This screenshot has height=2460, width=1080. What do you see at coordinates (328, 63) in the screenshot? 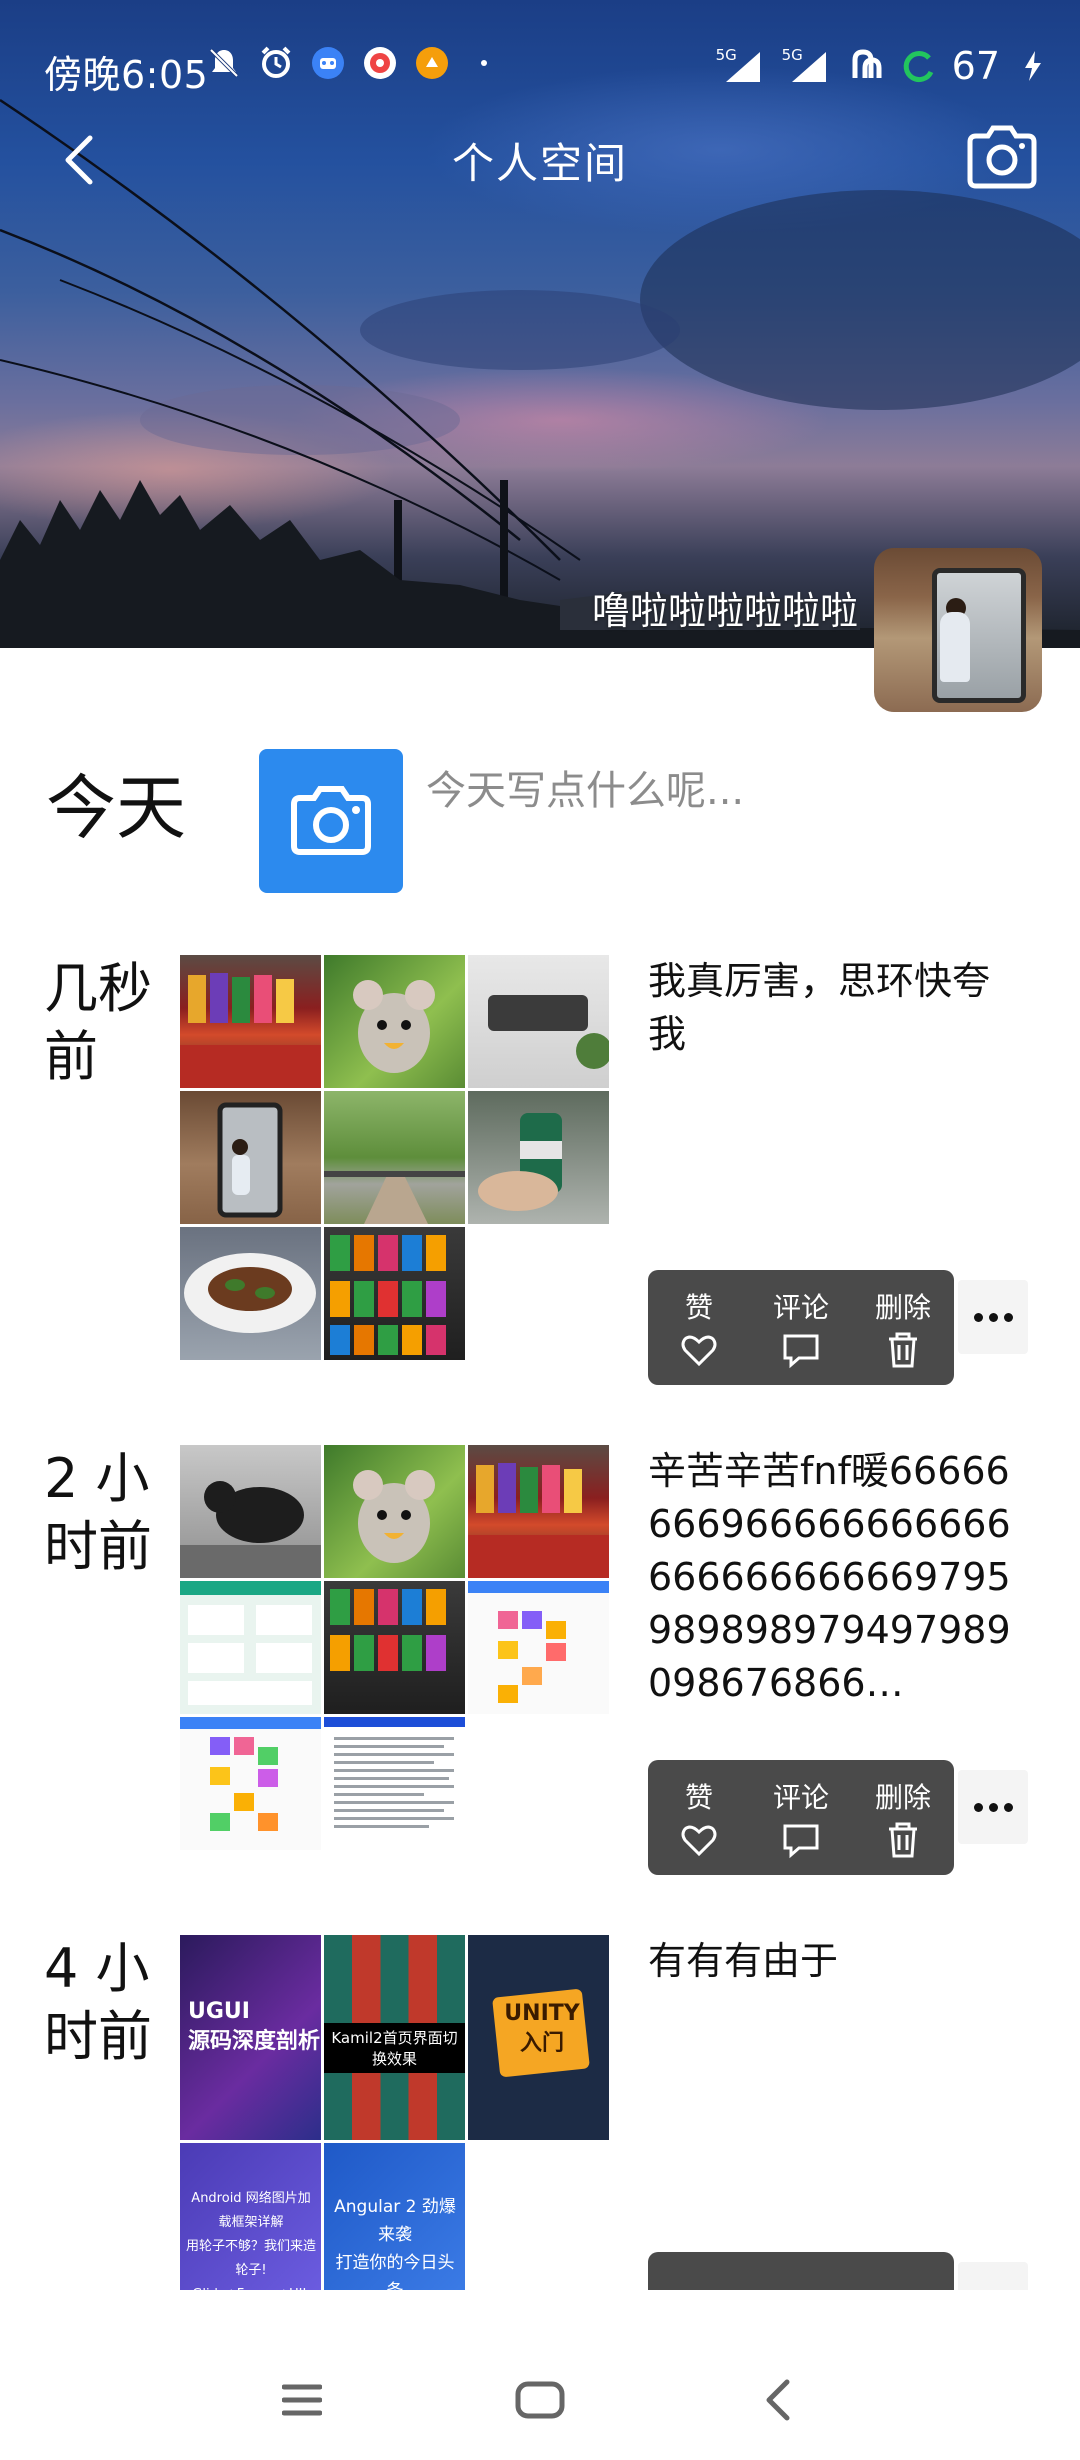
I see `app-notification-icon-blue` at bounding box center [328, 63].